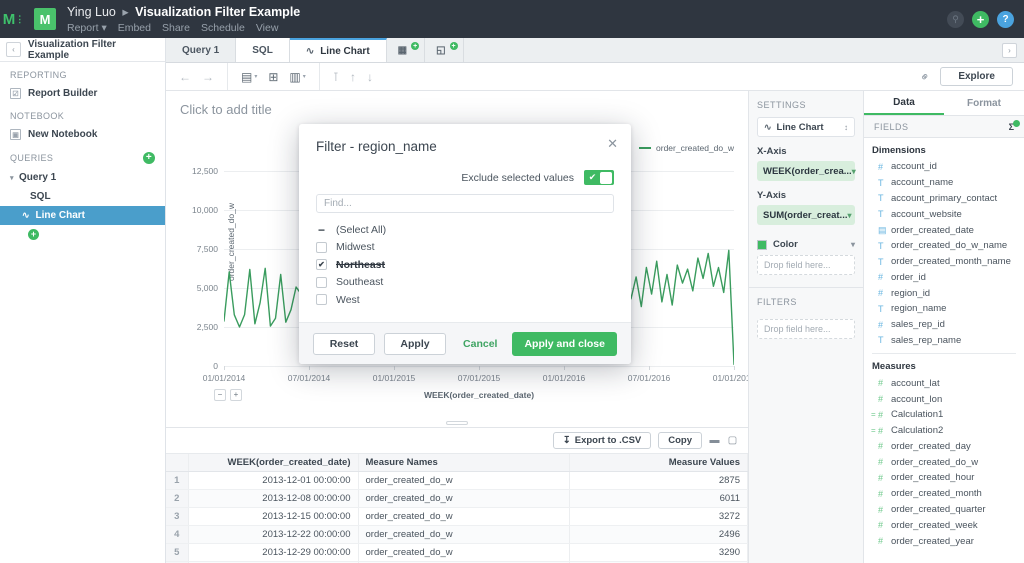  What do you see at coordinates (297, 77) in the screenshot?
I see `format-axis-icon: ▥ ▾` at bounding box center [297, 77].